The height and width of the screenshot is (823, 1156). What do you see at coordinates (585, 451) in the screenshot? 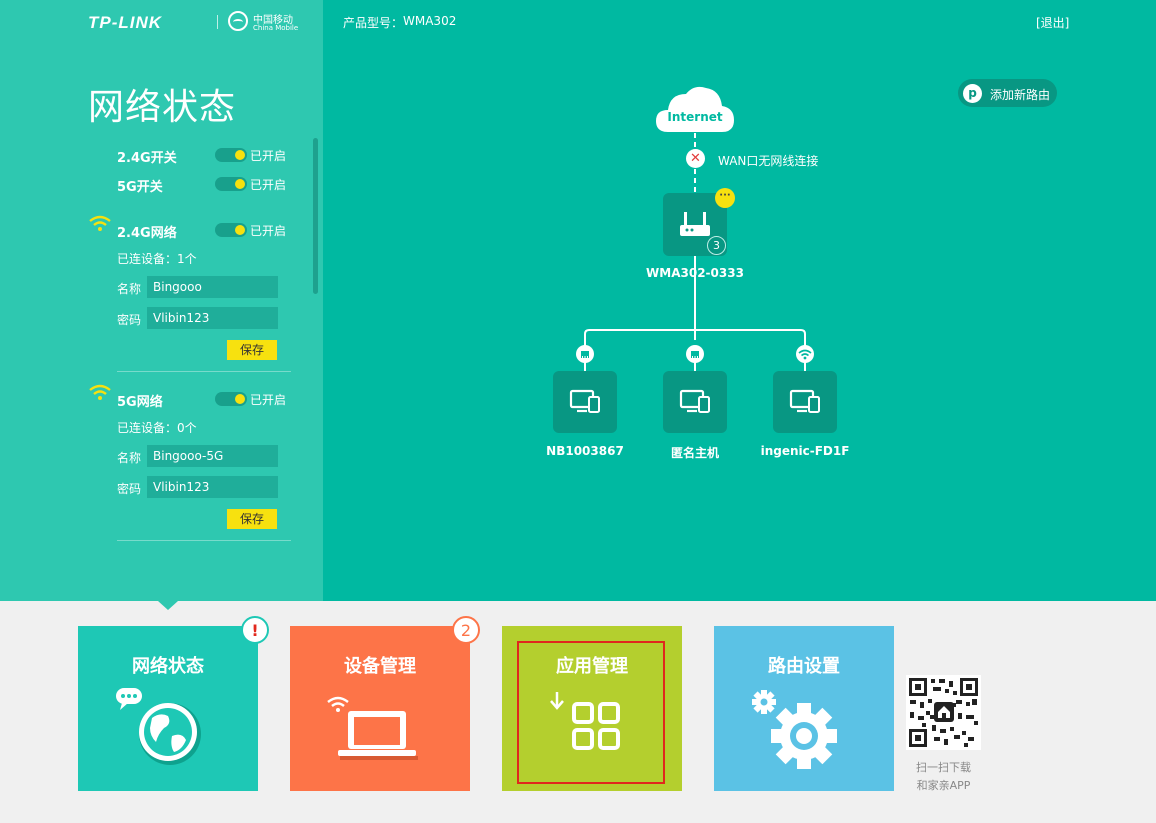
I see `device-name: NB1003867` at bounding box center [585, 451].